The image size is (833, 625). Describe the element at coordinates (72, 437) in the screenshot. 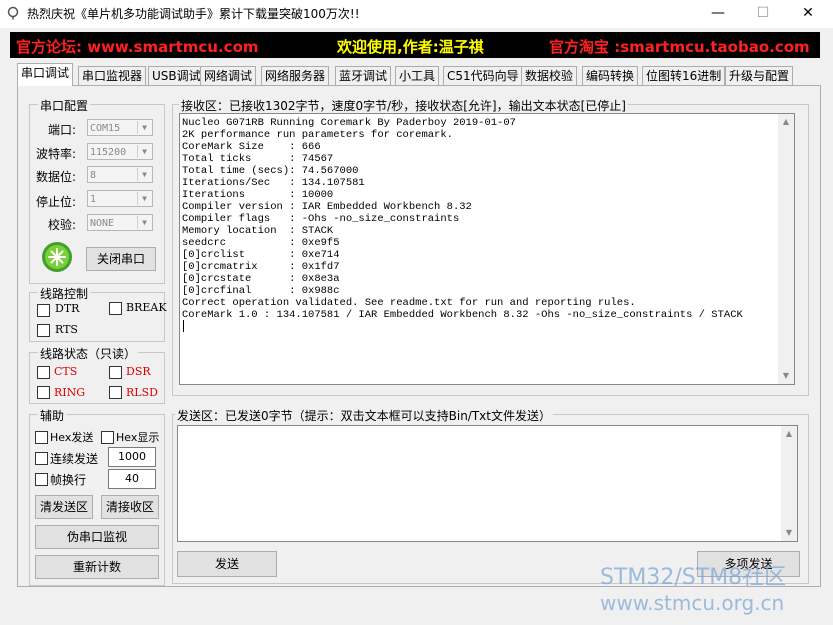

I see `hex-send-label: Hex发送` at that location.